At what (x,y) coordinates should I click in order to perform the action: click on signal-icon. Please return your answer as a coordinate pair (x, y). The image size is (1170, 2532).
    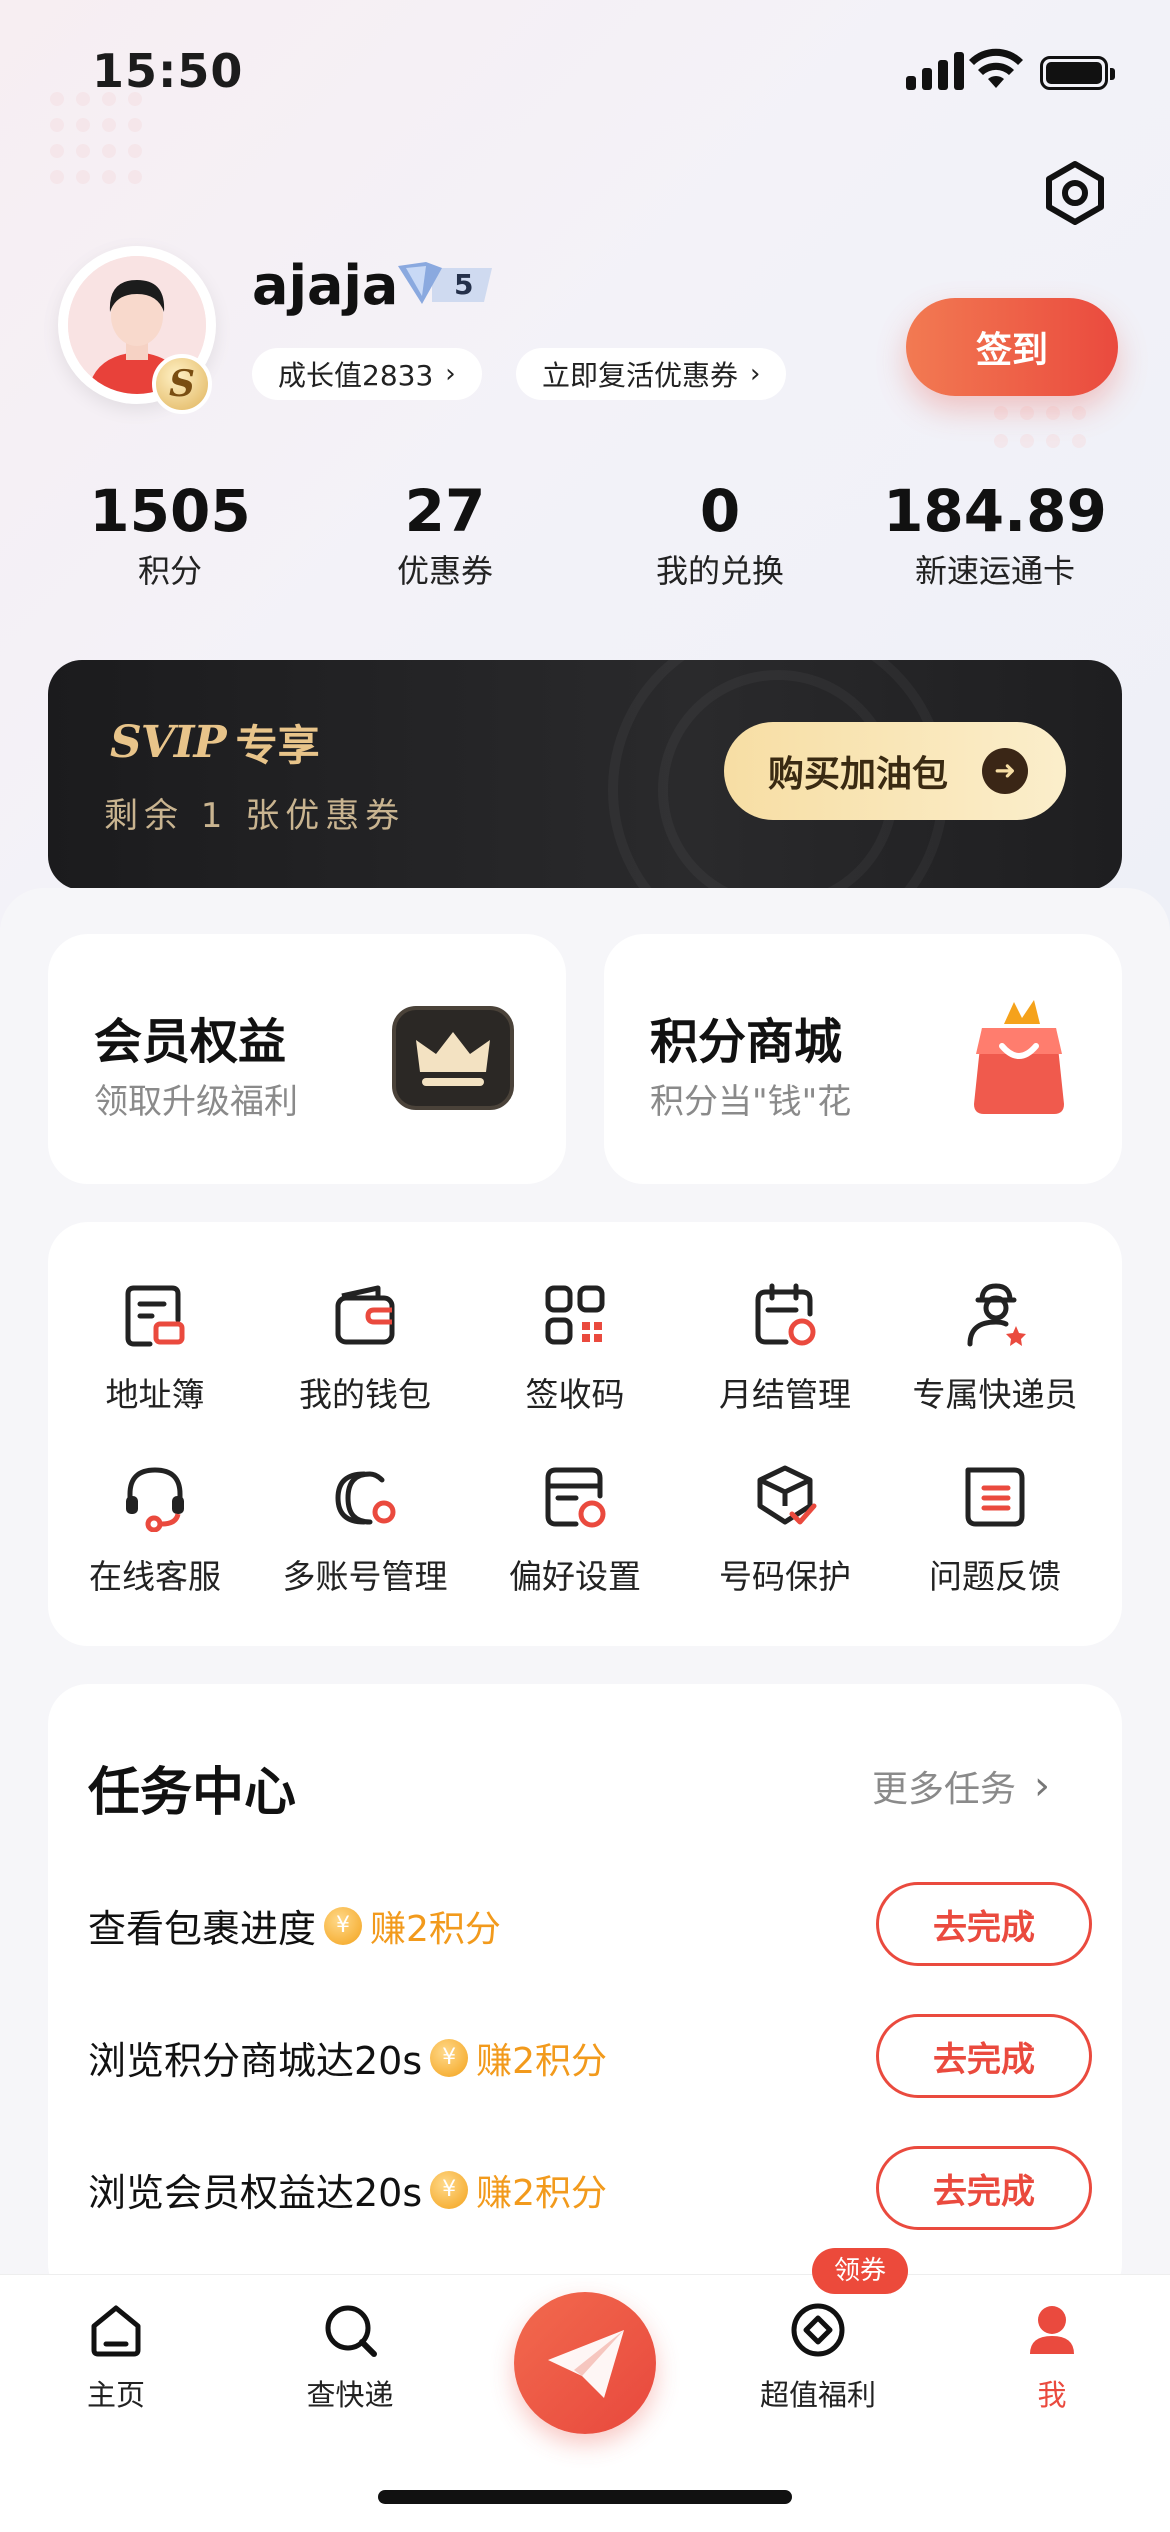
    Looking at the image, I should click on (935, 70).